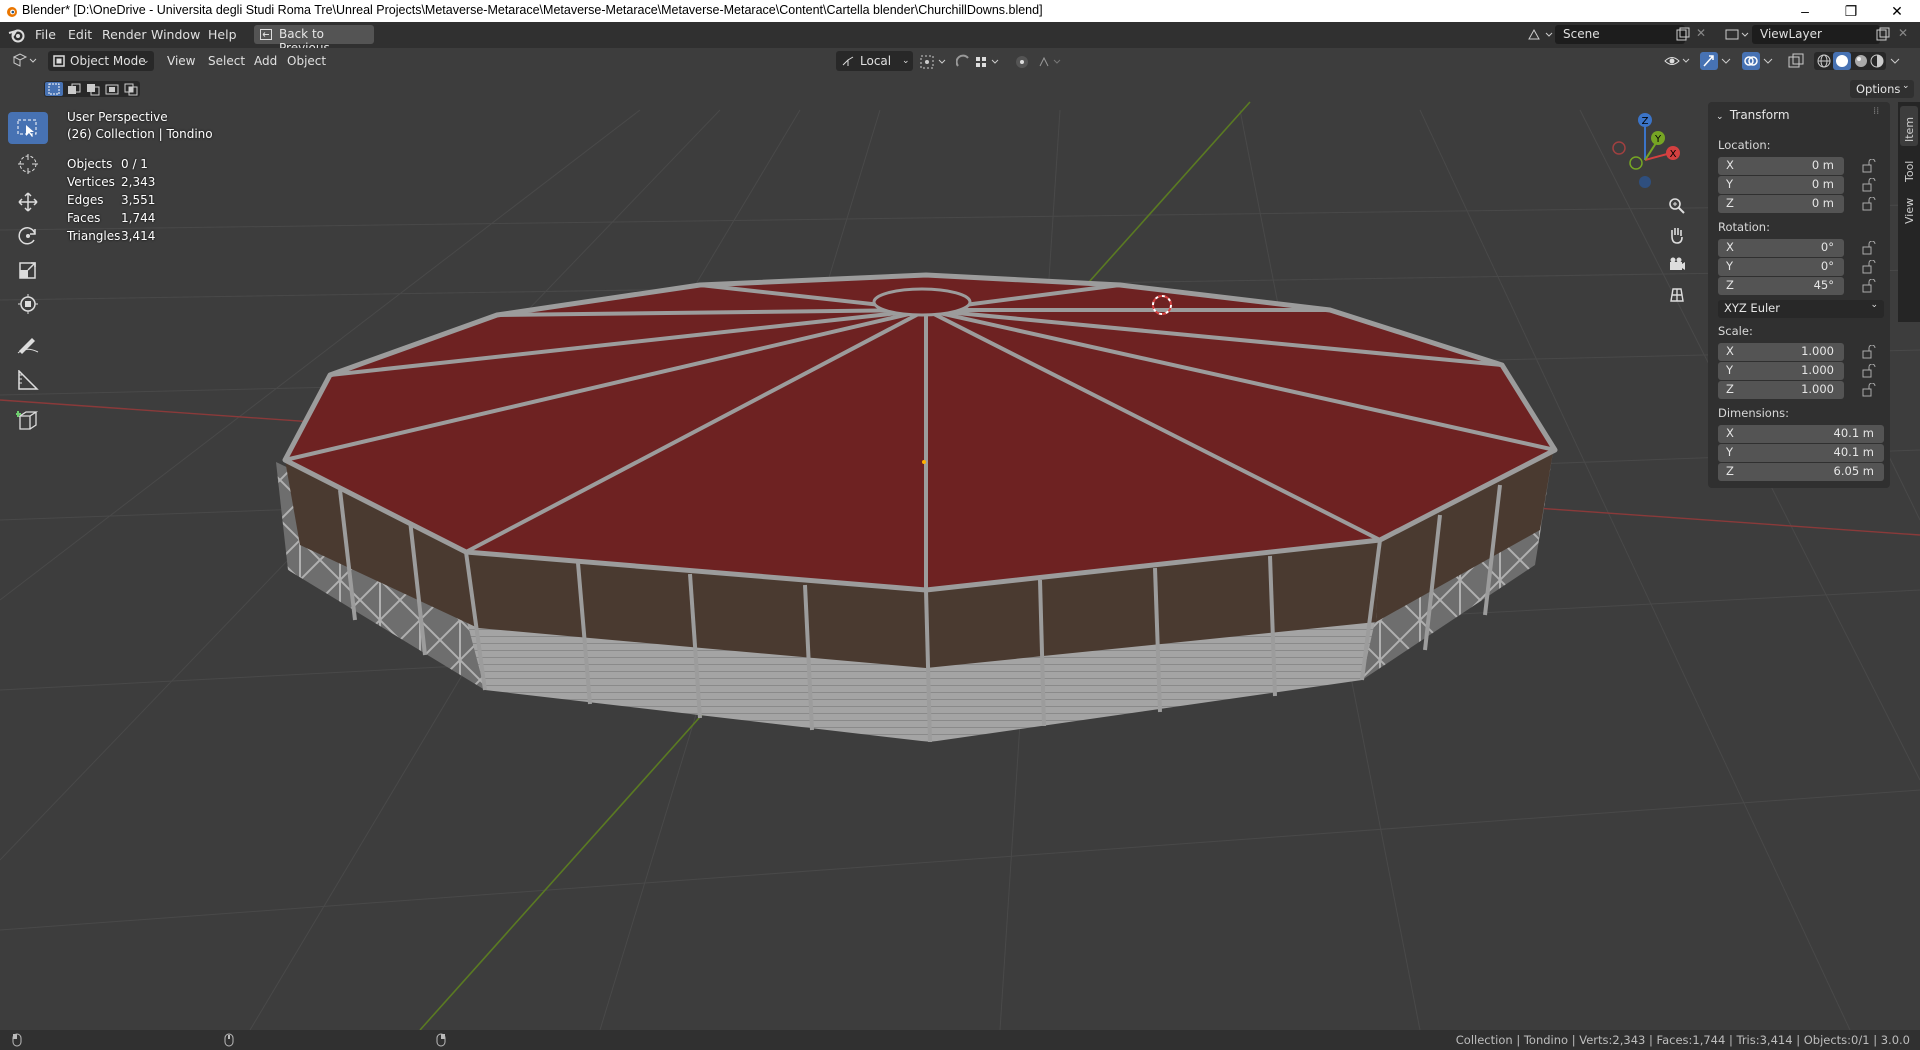 This screenshot has height=1050, width=1920. What do you see at coordinates (1781, 286) in the screenshot?
I see `rotation-z-field: Z 45°` at bounding box center [1781, 286].